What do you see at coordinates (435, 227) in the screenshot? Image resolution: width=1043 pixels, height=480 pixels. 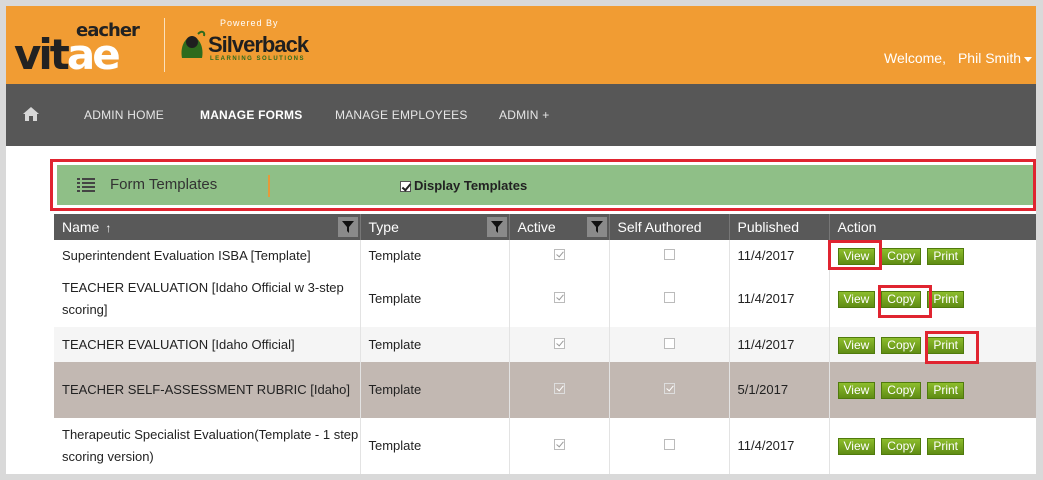 I see `column-header-type: Type` at bounding box center [435, 227].